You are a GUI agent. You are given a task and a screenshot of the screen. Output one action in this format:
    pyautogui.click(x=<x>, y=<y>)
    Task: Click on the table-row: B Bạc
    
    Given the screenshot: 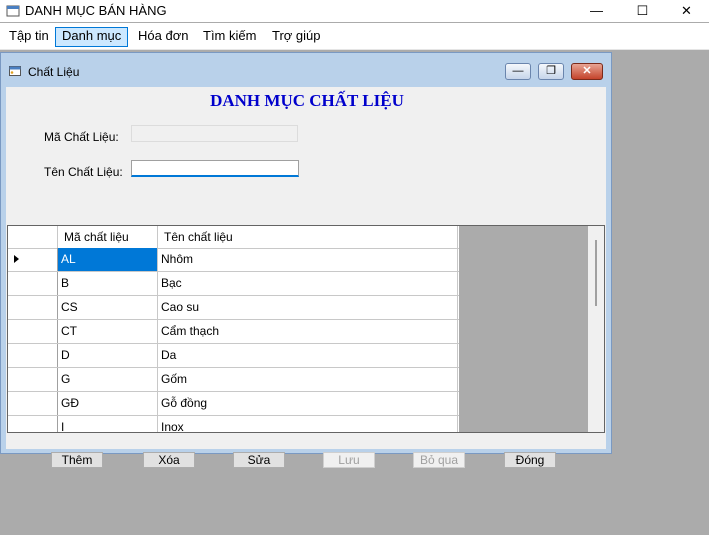 What is the action you would take?
    pyautogui.click(x=233, y=284)
    